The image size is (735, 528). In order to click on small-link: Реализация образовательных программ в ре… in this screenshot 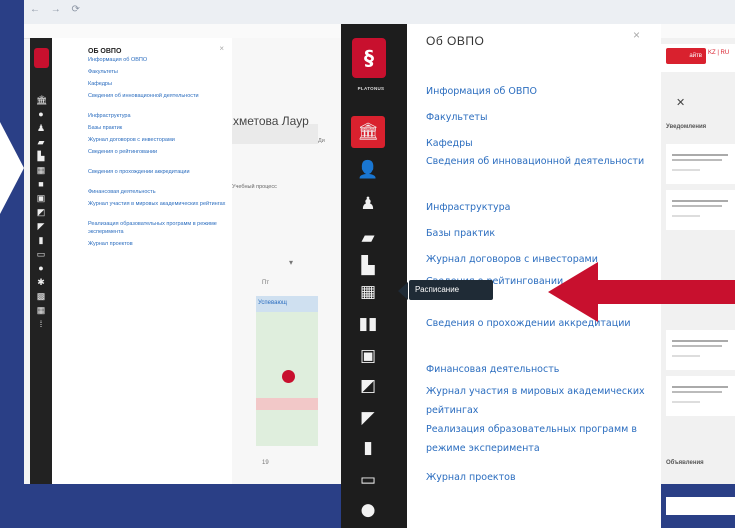, I will do `click(158, 228)`.